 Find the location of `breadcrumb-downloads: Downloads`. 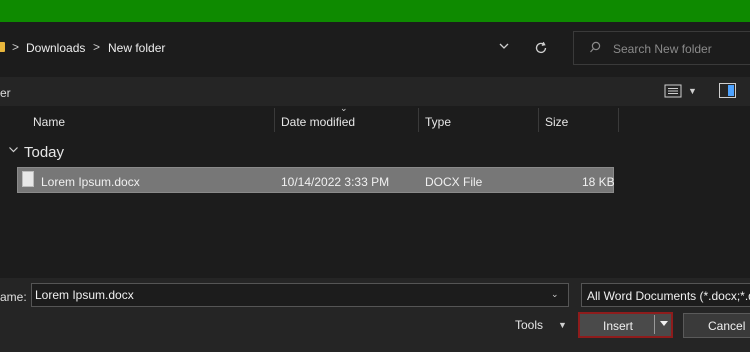

breadcrumb-downloads: Downloads is located at coordinates (55, 48).